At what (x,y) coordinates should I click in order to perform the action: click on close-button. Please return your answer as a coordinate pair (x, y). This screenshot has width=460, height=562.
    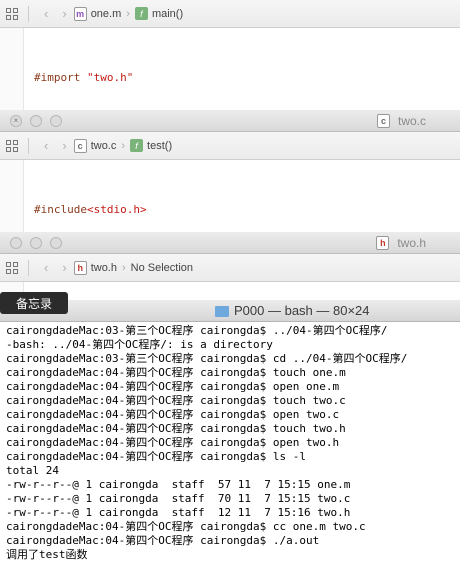
    Looking at the image, I should click on (16, 243).